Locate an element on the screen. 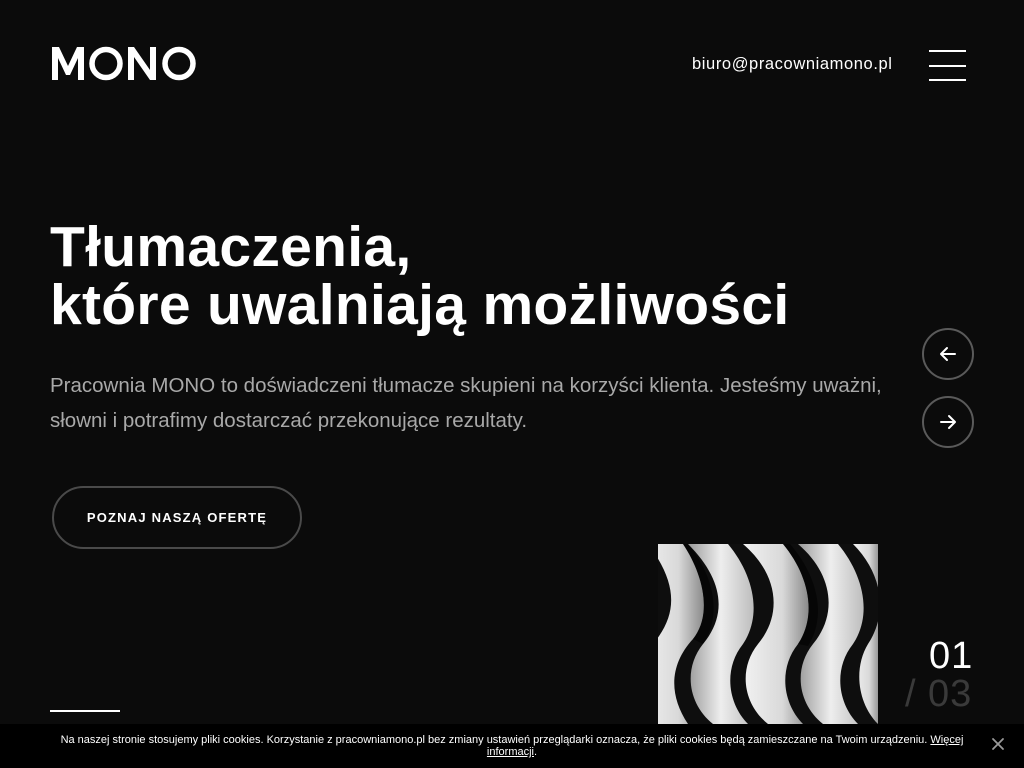  slider-next-button is located at coordinates (948, 422).